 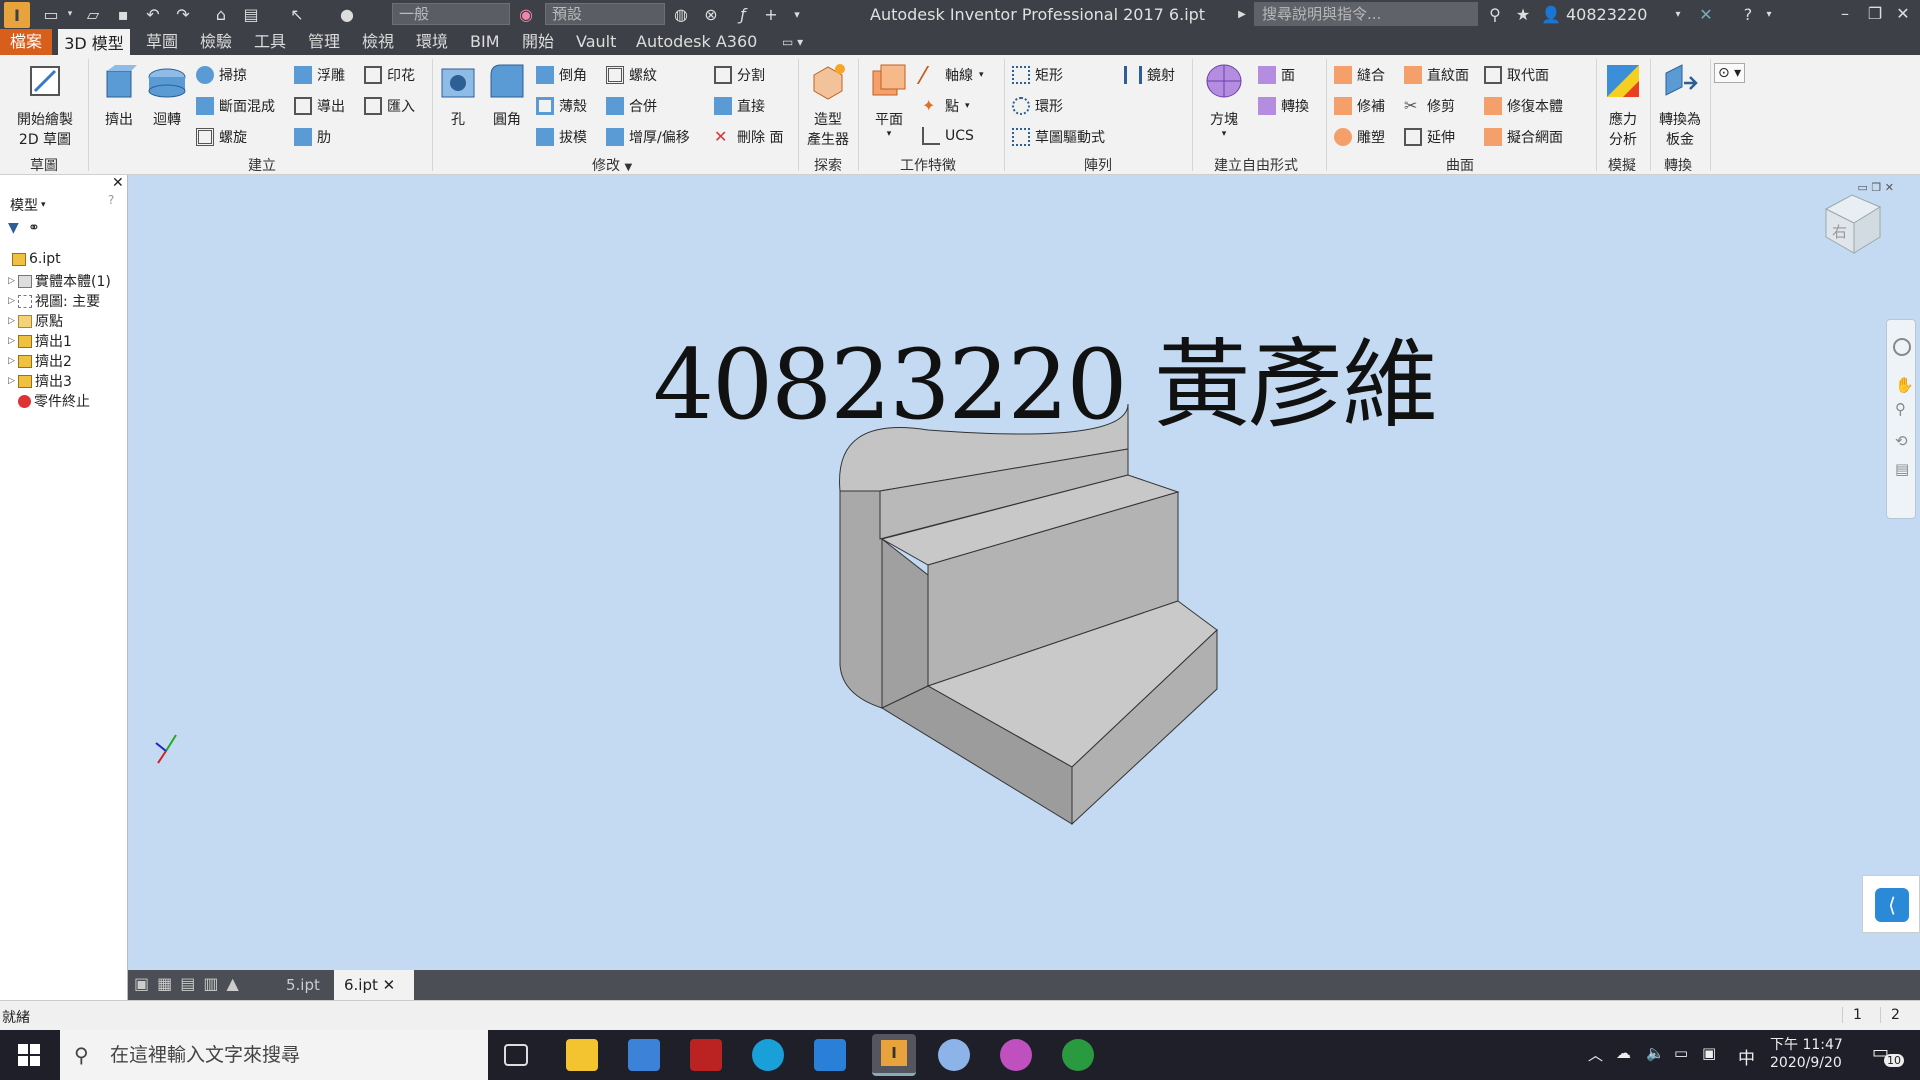 What do you see at coordinates (167, 95) in the screenshot?
I see `revolve-button: 迴轉` at bounding box center [167, 95].